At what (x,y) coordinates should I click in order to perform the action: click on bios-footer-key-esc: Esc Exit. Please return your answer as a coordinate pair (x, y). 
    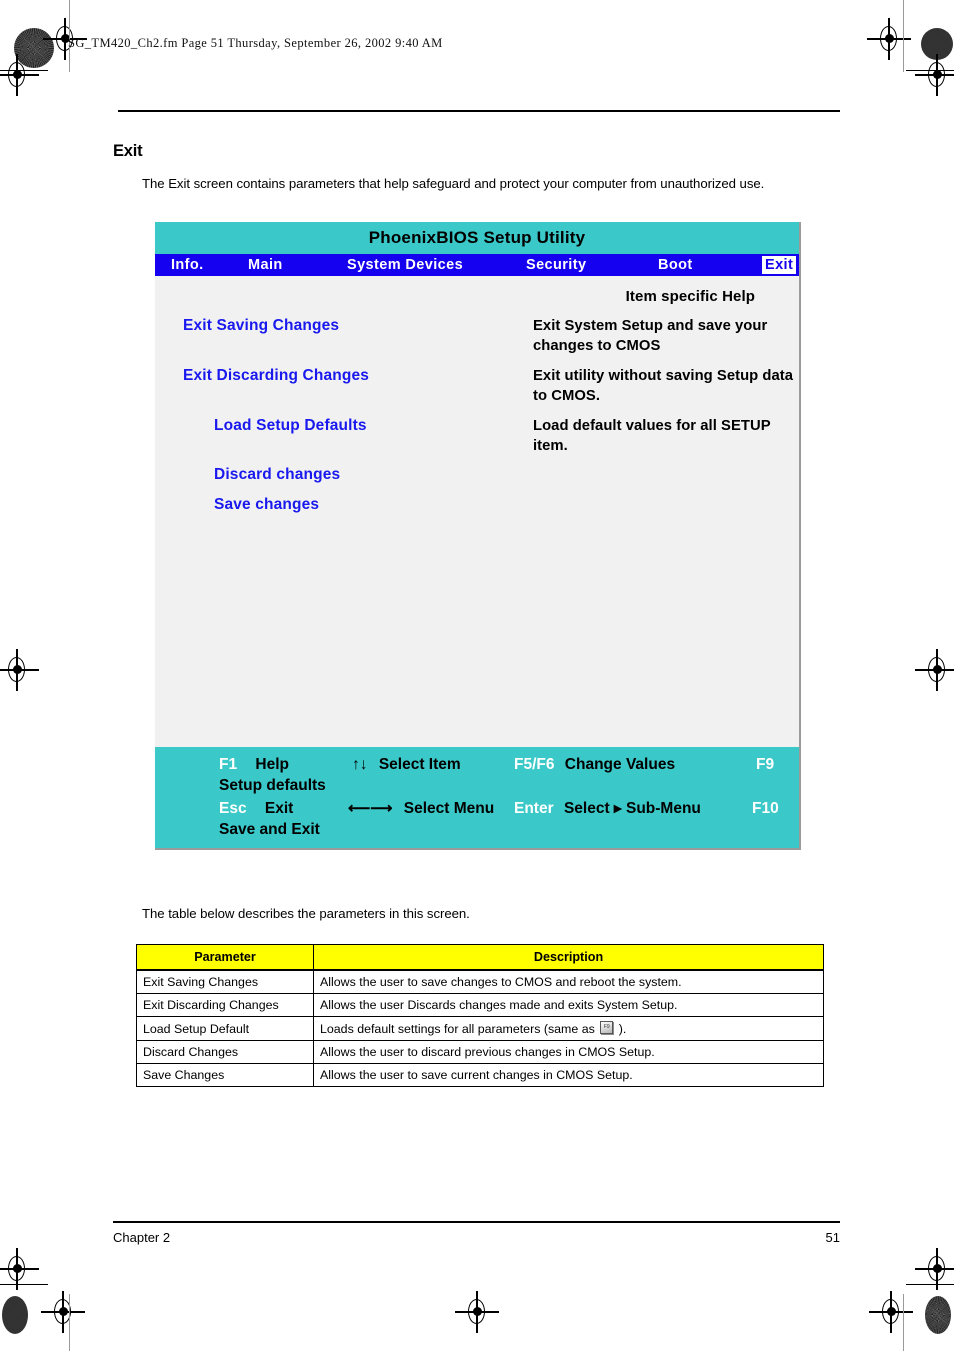
    Looking at the image, I should click on (256, 808).